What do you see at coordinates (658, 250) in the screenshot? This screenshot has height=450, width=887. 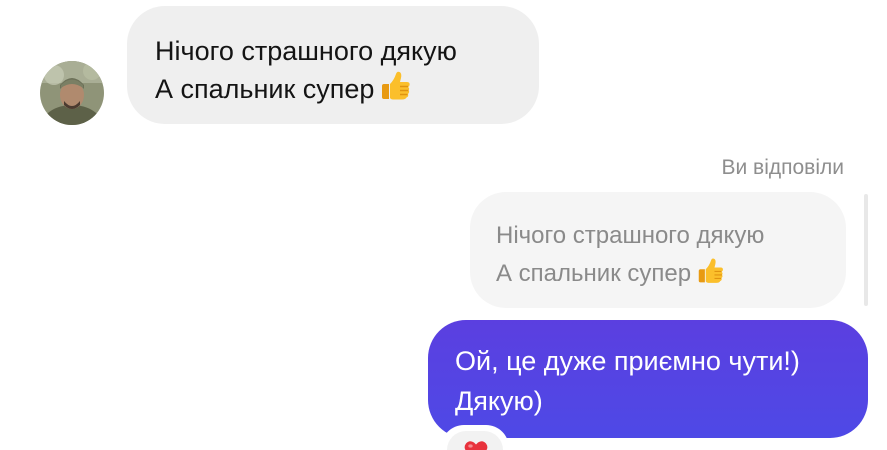 I see `quoted-message-preview: Нічого страшного дякую А спальник супер` at bounding box center [658, 250].